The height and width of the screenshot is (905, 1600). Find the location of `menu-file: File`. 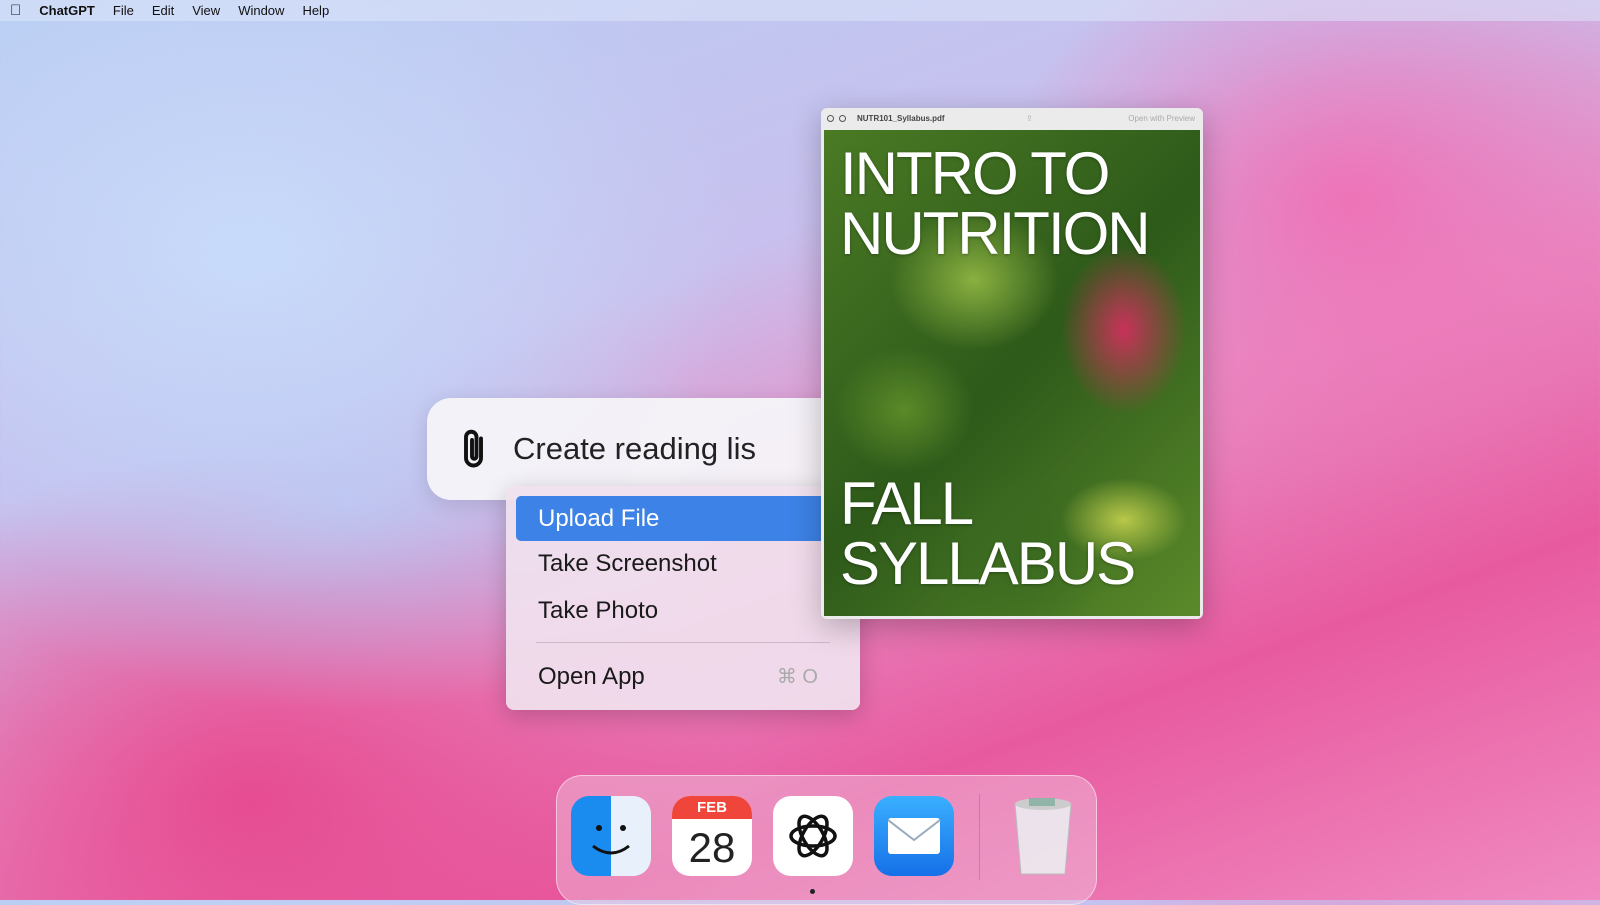

menu-file: File is located at coordinates (123, 10).